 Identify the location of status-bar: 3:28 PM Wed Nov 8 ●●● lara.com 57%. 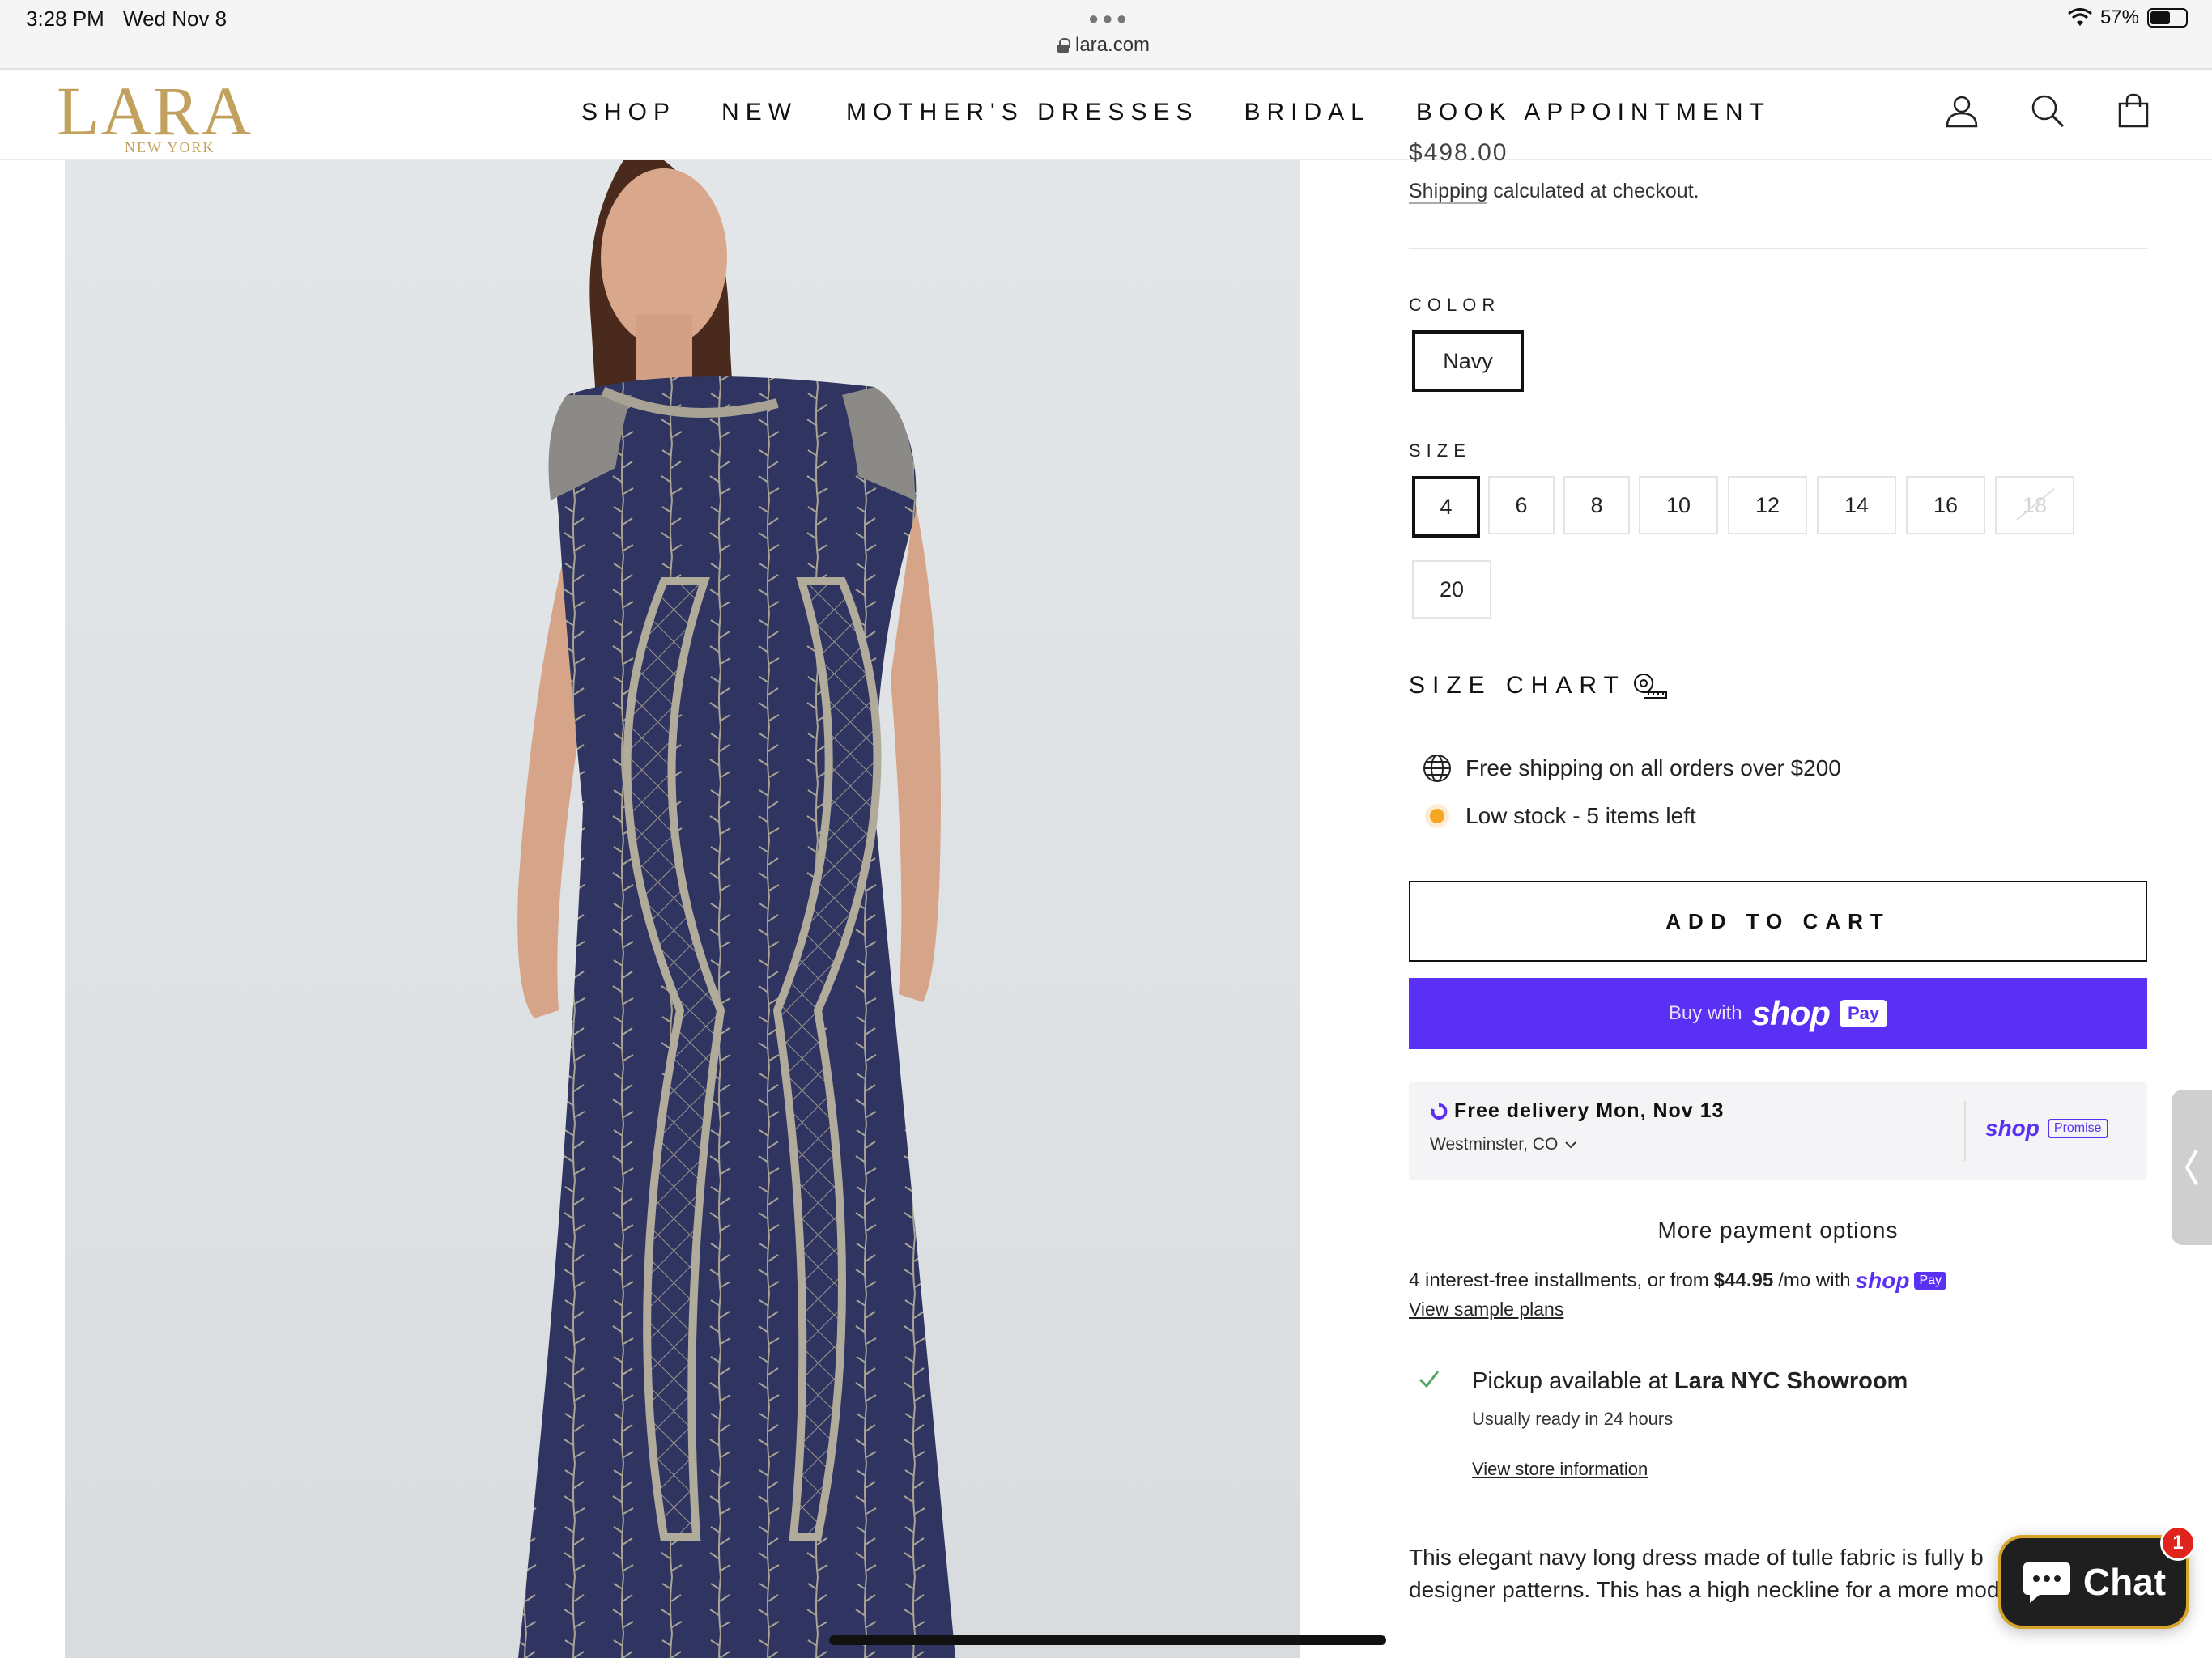
(1106, 35).